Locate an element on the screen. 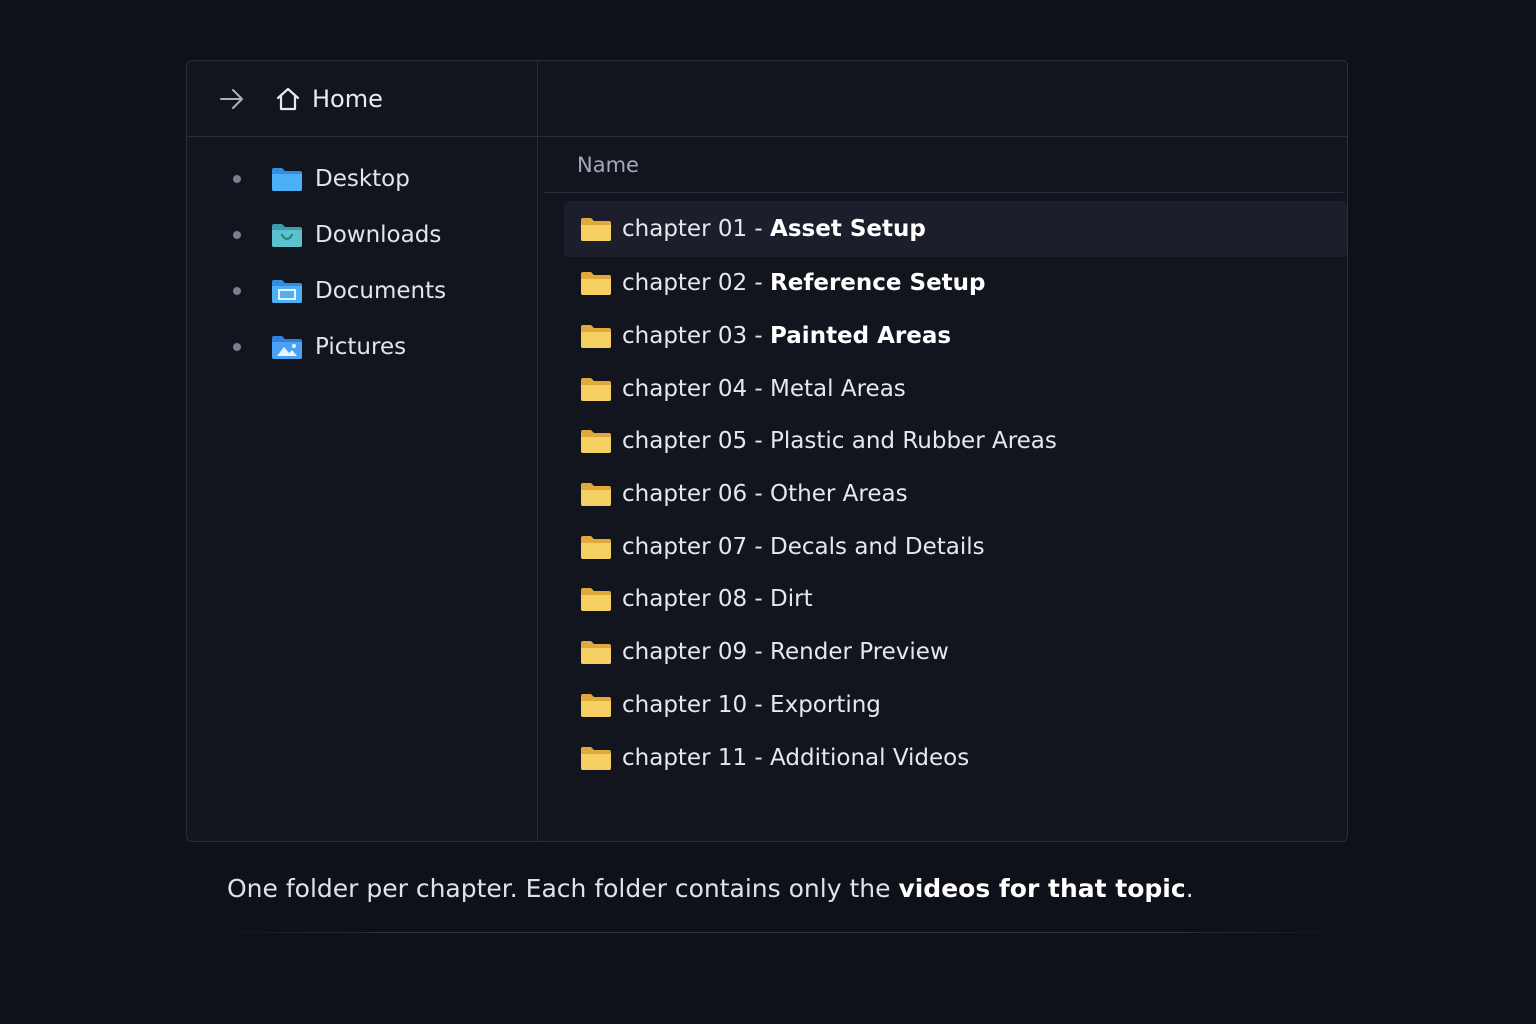 Image resolution: width=1536 pixels, height=1024 pixels. desktop-folder-icon is located at coordinates (287, 179).